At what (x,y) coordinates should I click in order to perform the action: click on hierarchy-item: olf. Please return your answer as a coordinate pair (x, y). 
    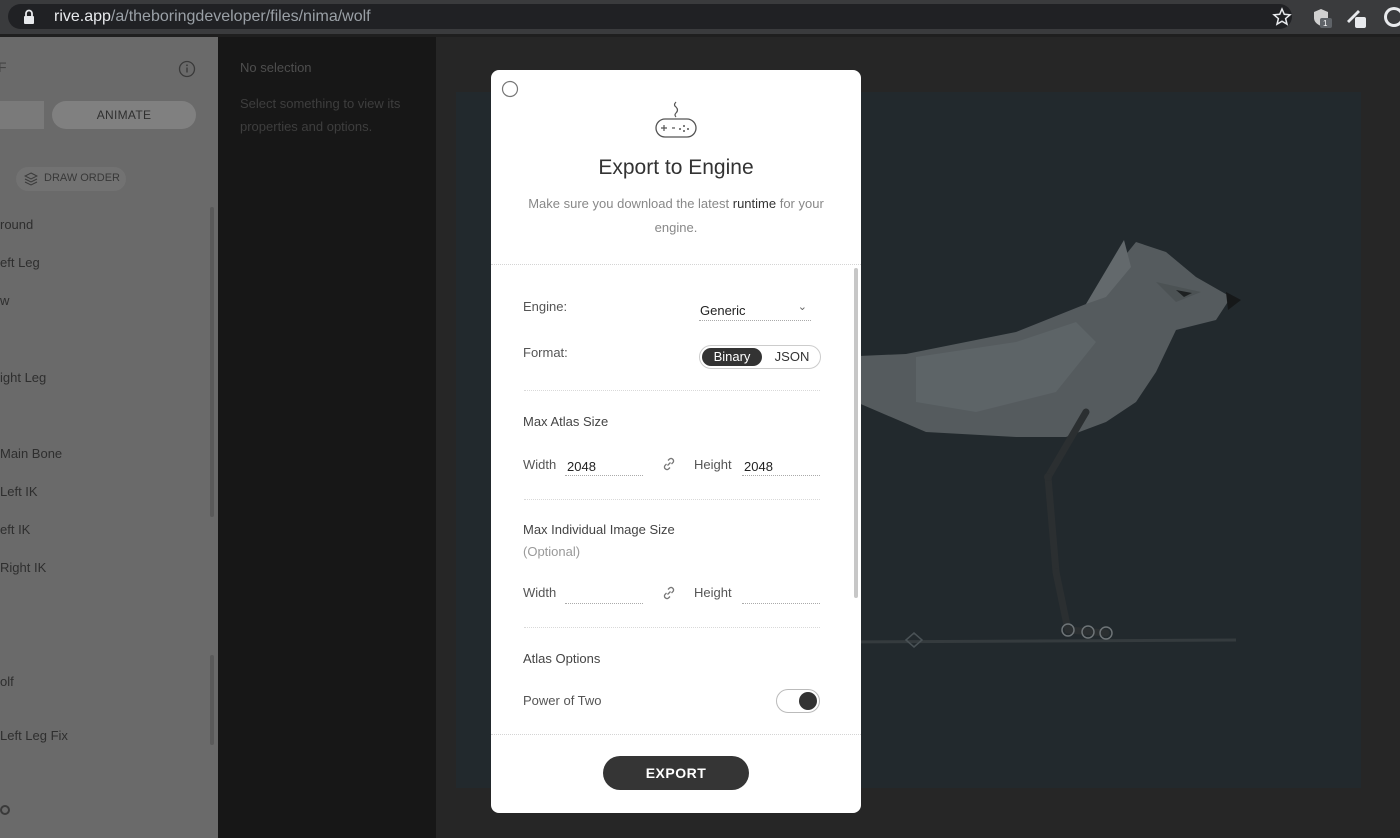
    Looking at the image, I should click on (7, 681).